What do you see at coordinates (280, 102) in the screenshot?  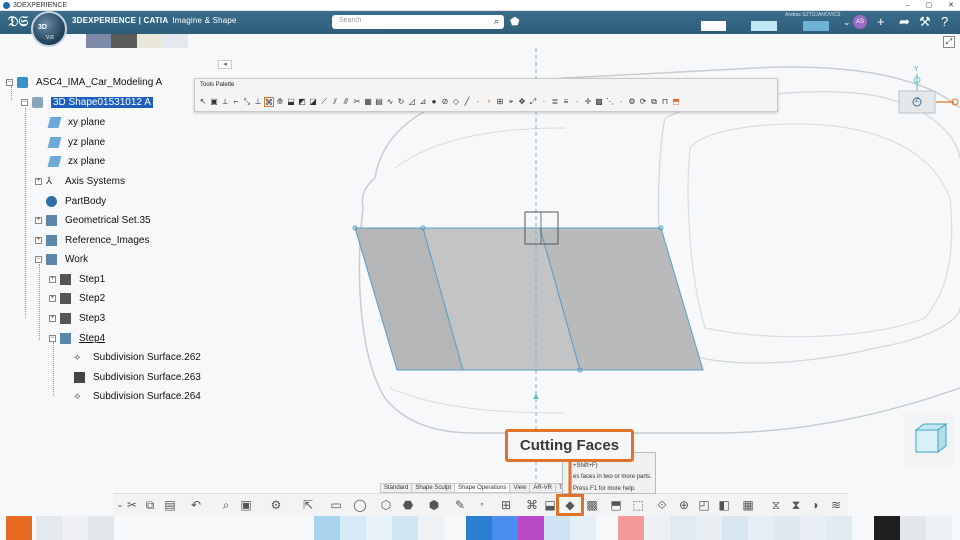 I see `transform-icon: ⟰` at bounding box center [280, 102].